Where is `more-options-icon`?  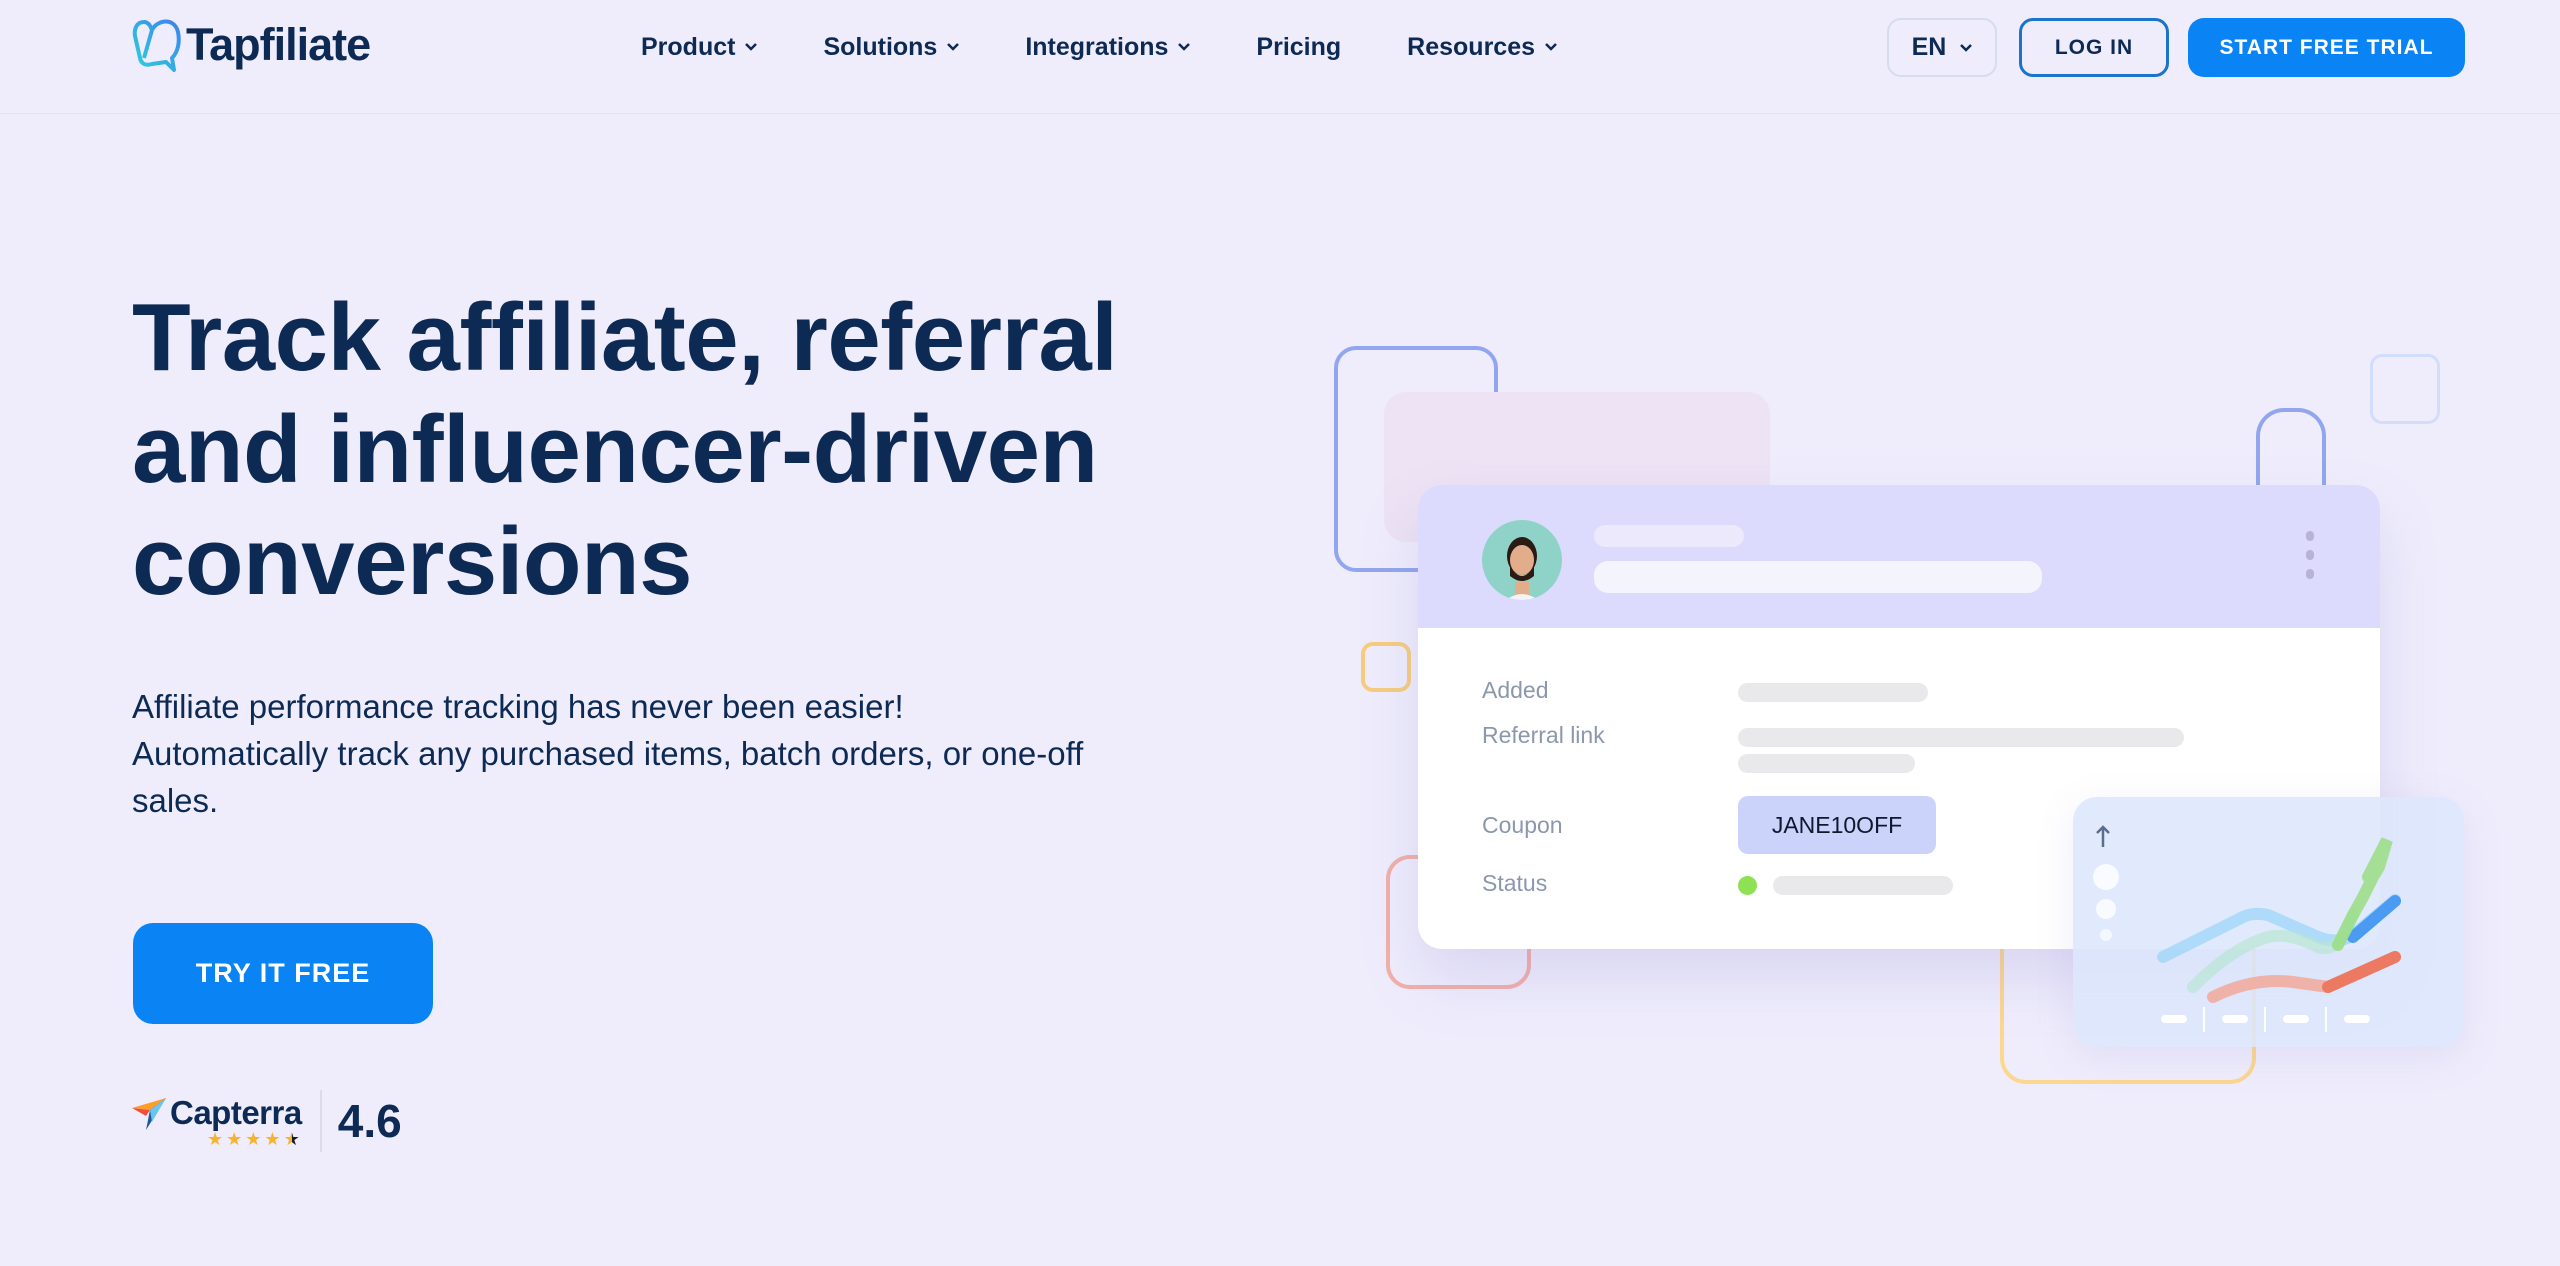
more-options-icon is located at coordinates (2310, 559).